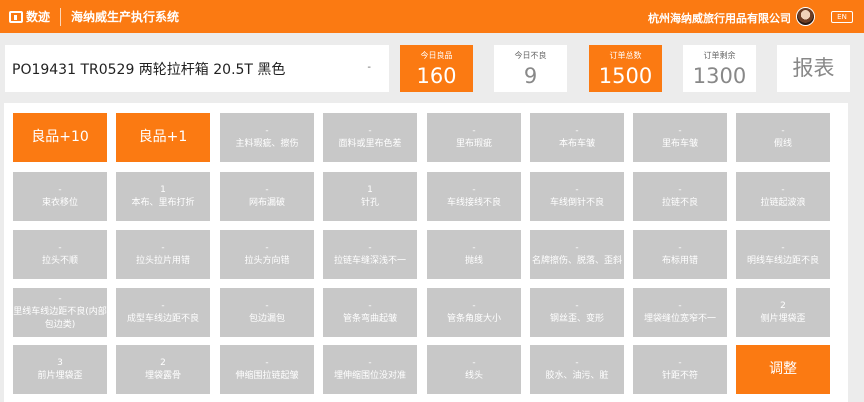  Describe the element at coordinates (267, 260) in the screenshot. I see `defect-label: 拉头方向错` at that location.